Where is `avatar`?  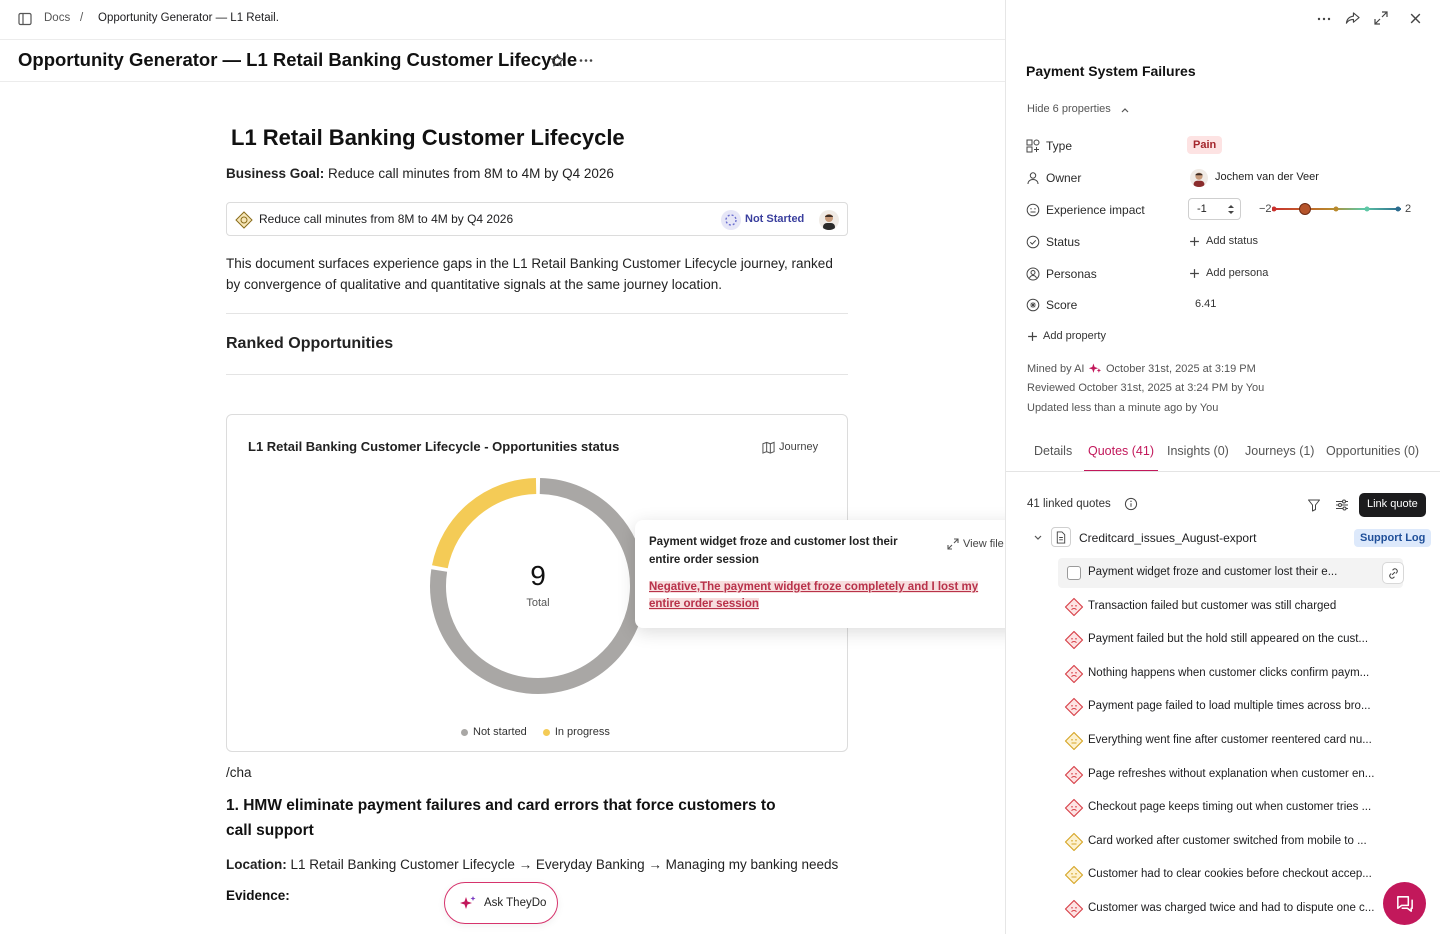
avatar is located at coordinates (829, 220).